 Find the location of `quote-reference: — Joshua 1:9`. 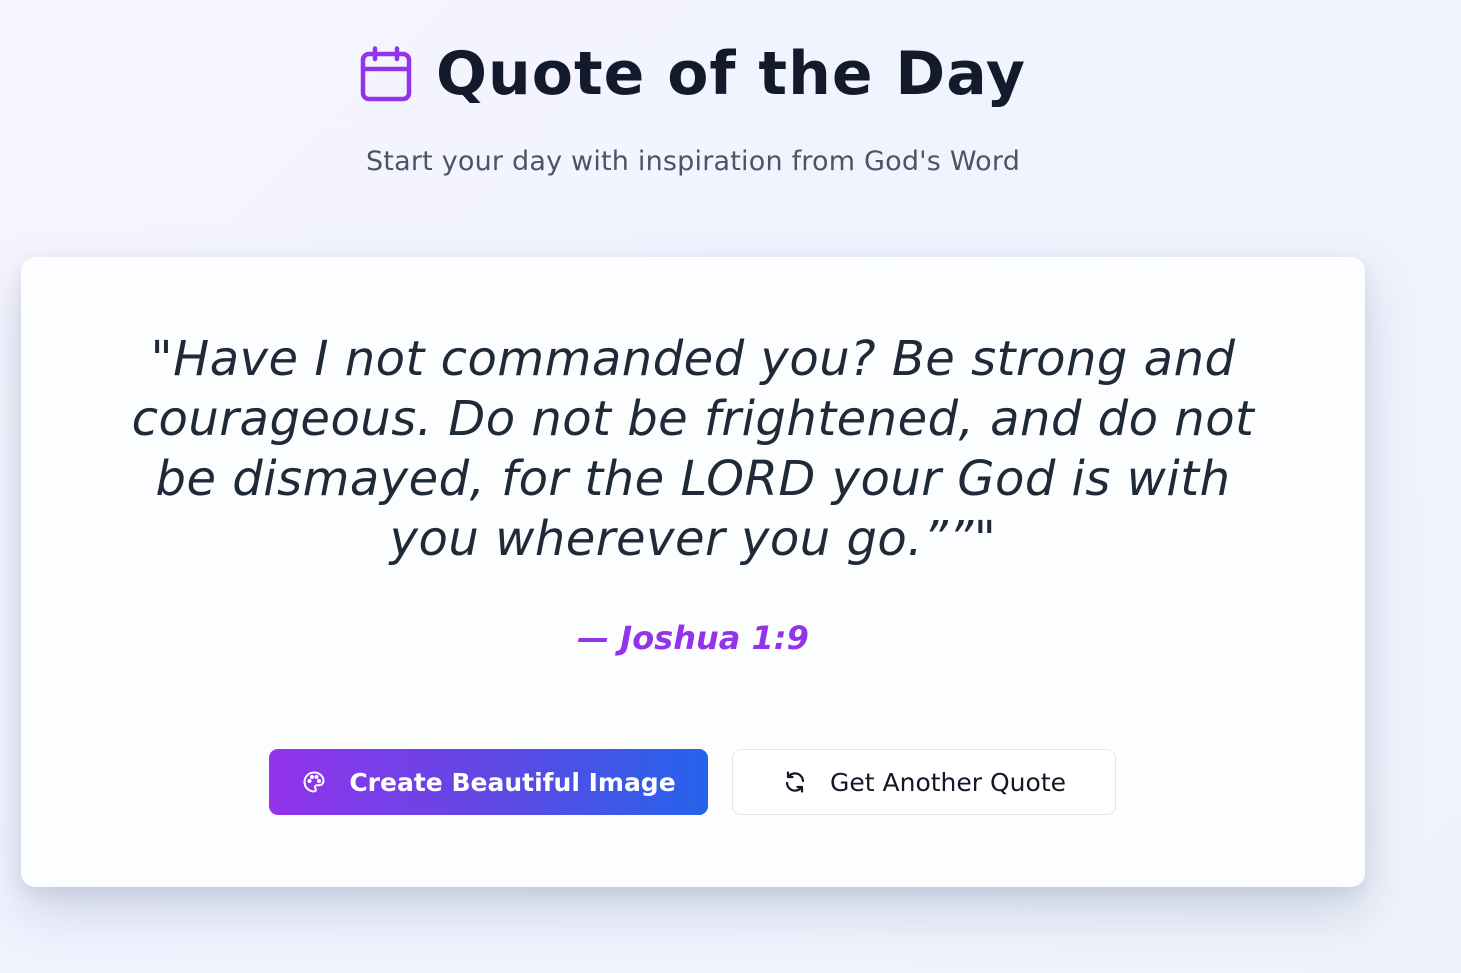

quote-reference: — Joshua 1:9 is located at coordinates (693, 638).